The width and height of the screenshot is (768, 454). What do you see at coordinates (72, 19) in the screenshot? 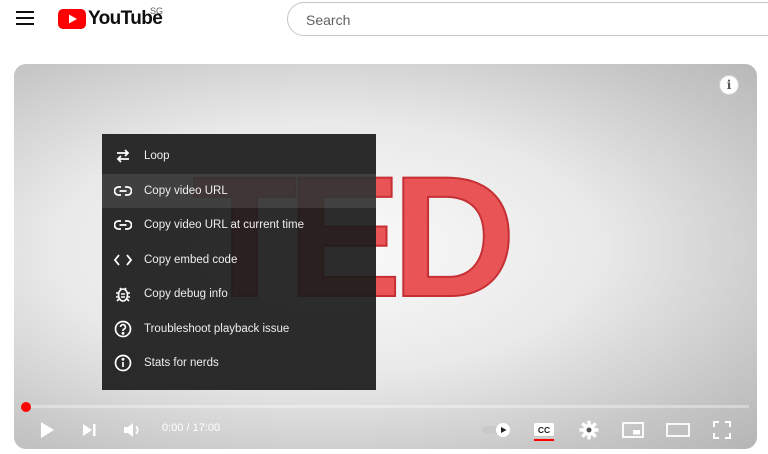
I see `youtube-play-logo-icon` at bounding box center [72, 19].